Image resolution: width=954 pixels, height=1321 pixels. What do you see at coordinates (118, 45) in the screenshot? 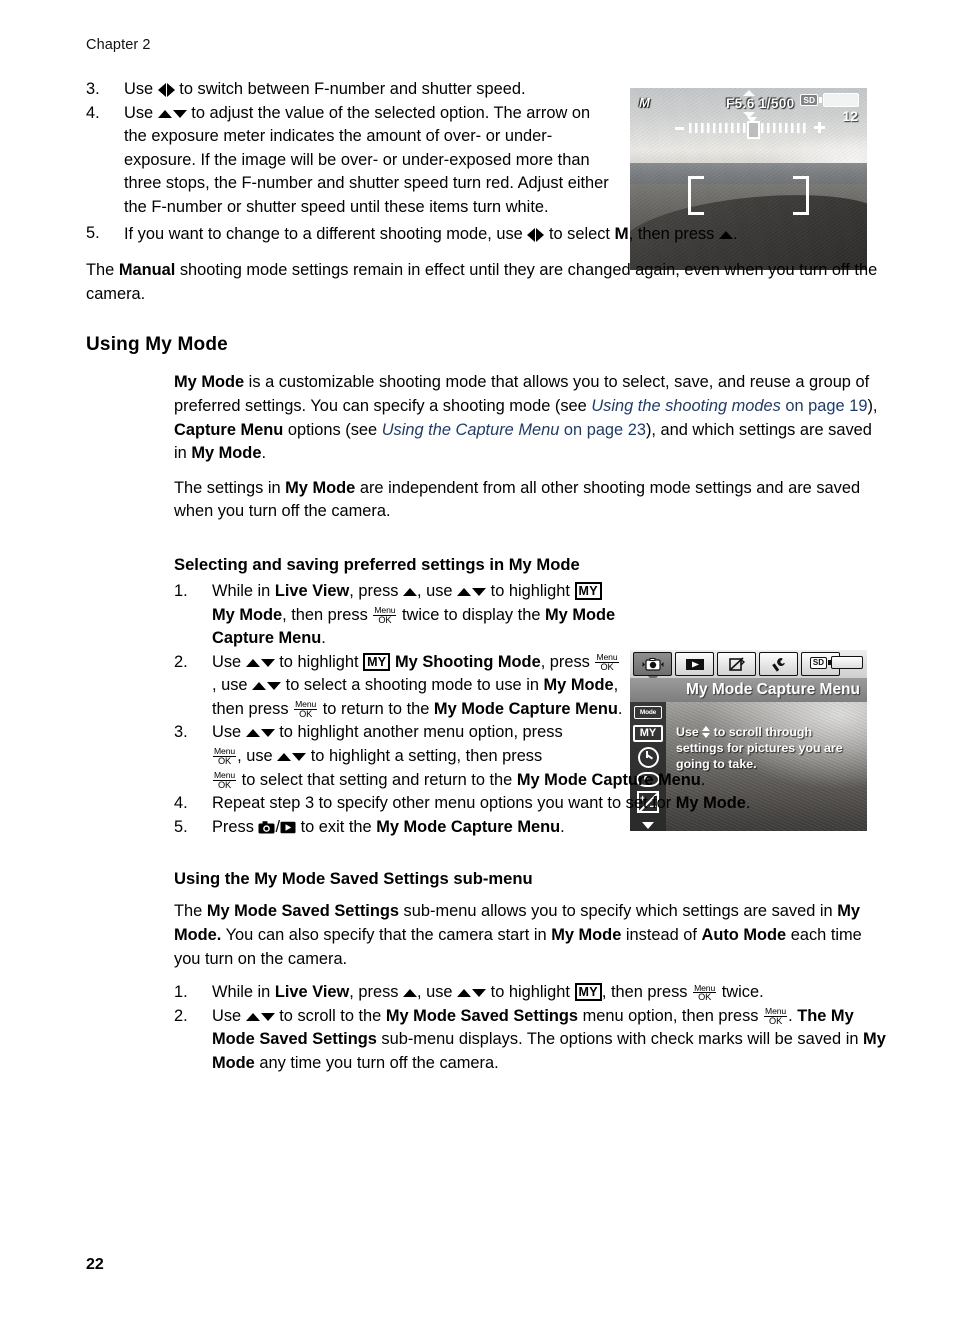
I see `chapter-header: Chapter 2` at bounding box center [118, 45].